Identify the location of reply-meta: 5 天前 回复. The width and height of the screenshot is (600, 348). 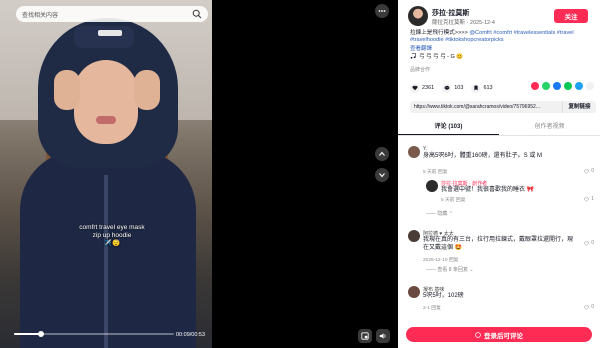
(453, 199).